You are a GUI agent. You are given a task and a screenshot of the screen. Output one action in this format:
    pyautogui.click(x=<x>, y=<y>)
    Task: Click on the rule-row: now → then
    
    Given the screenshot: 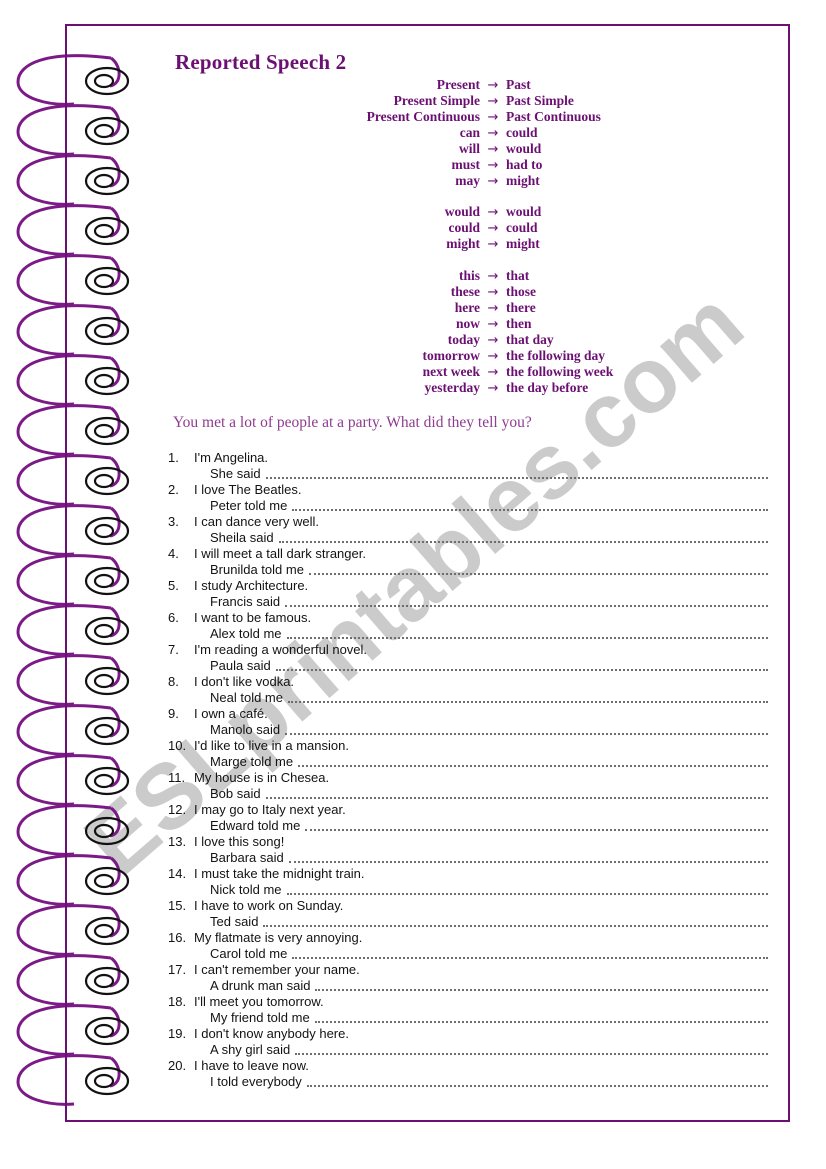 What is the action you would take?
    pyautogui.click(x=429, y=324)
    